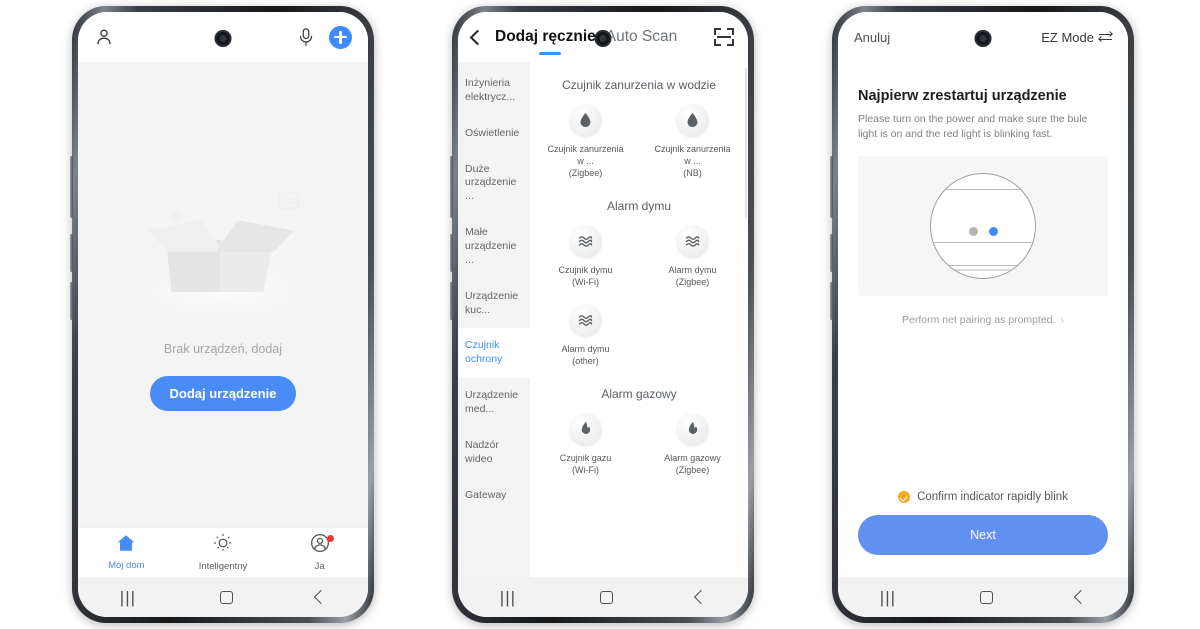 This screenshot has height=629, width=1200. What do you see at coordinates (904, 497) in the screenshot?
I see `check-circle-icon` at bounding box center [904, 497].